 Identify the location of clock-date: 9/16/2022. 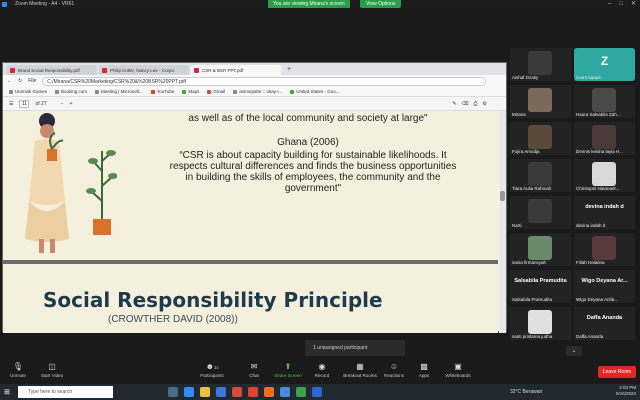
(625, 393).